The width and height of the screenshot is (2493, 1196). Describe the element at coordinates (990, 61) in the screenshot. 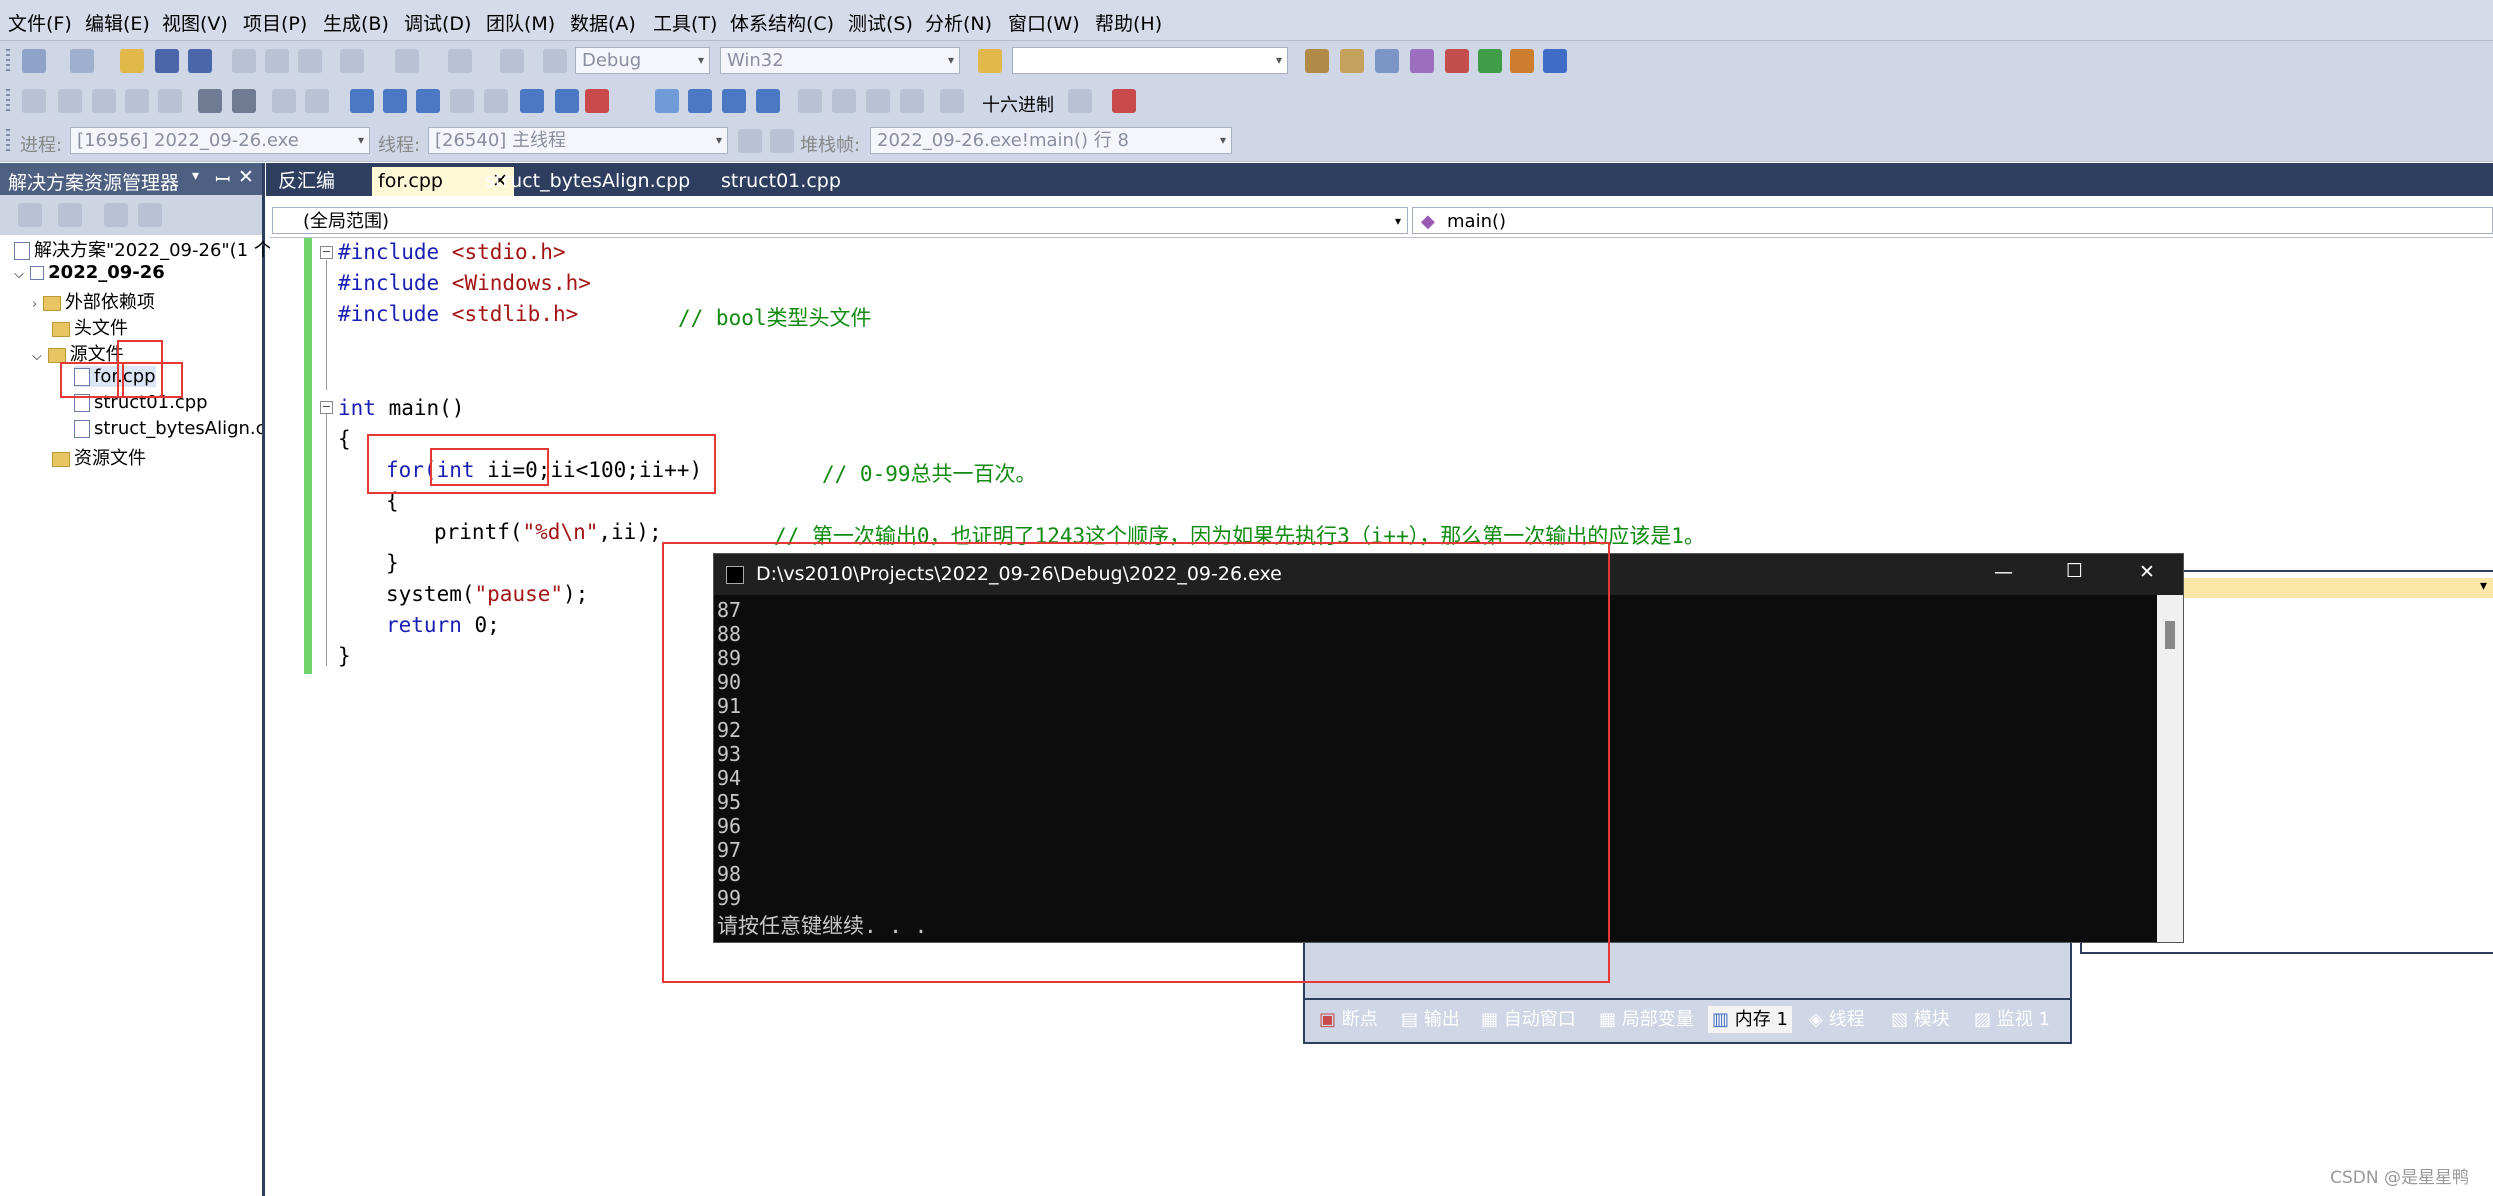

I see `find-in-files-icon` at that location.